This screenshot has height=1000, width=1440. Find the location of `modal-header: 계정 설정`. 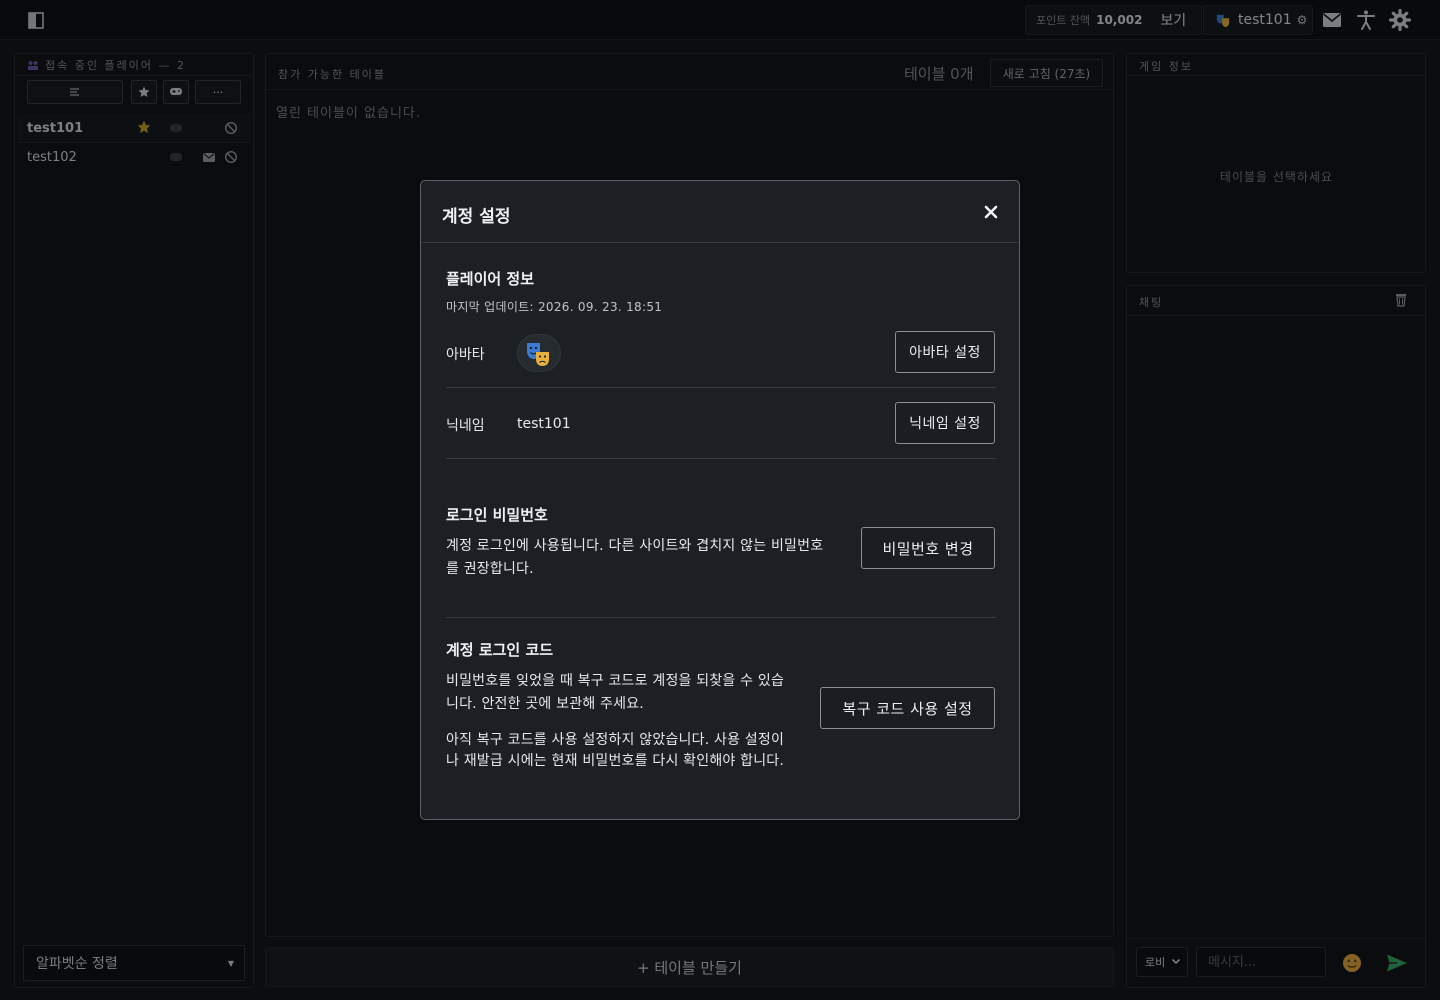

modal-header: 계정 설정 is located at coordinates (720, 212).